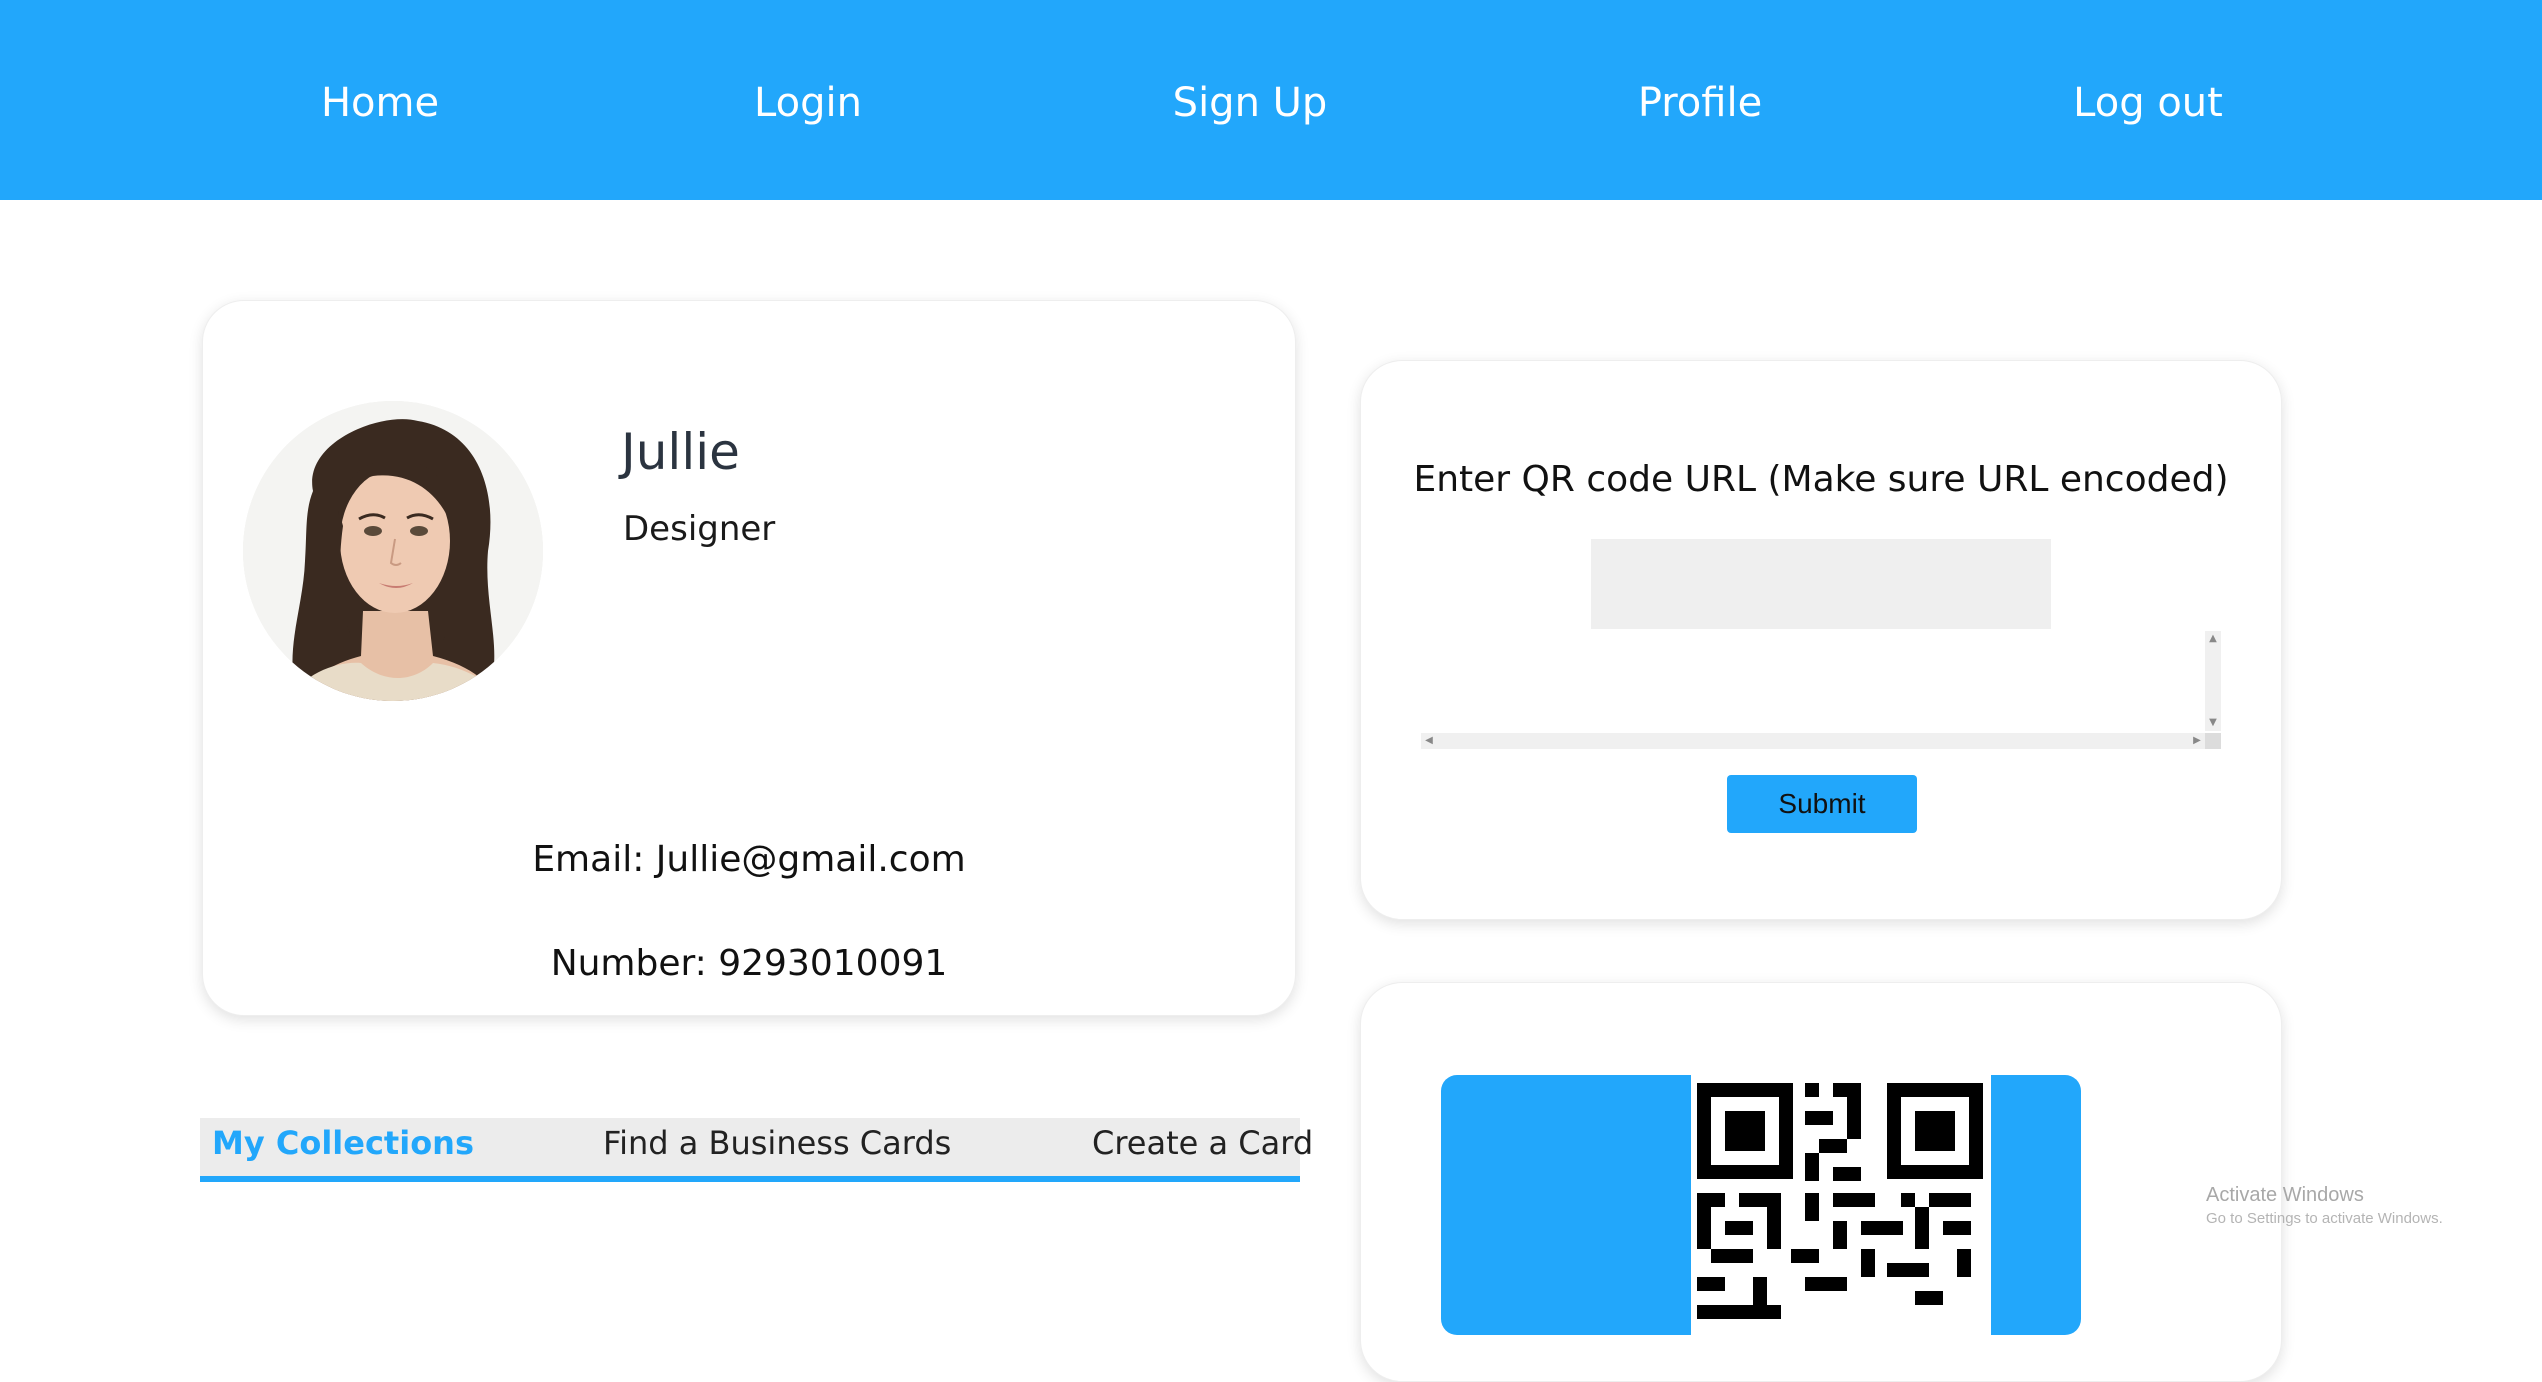 Image resolution: width=2542 pixels, height=1382 pixels. I want to click on nav-profile-link: Profile, so click(1700, 103).